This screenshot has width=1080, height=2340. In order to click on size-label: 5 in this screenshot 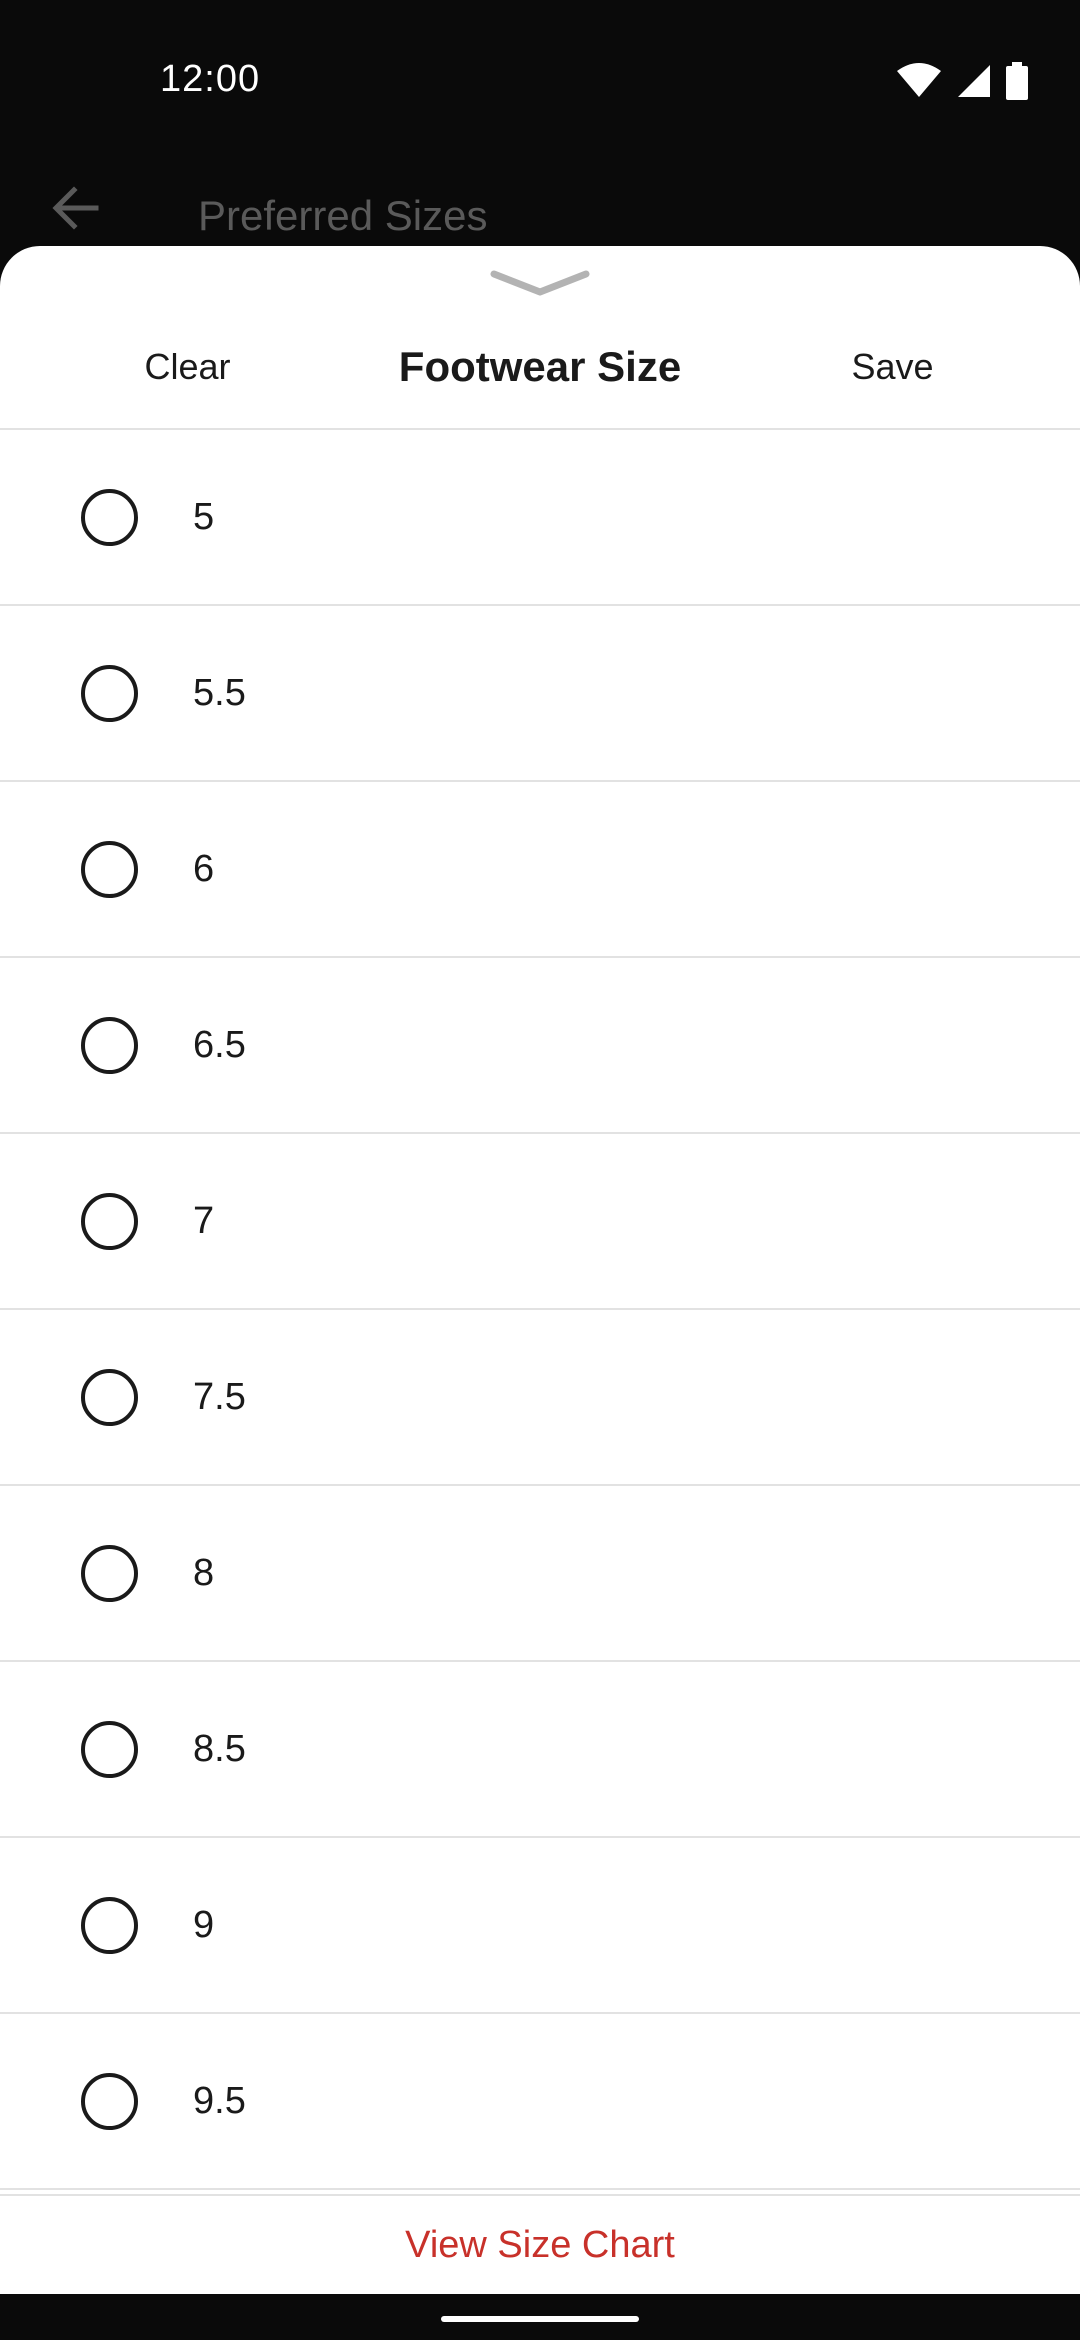, I will do `click(204, 516)`.